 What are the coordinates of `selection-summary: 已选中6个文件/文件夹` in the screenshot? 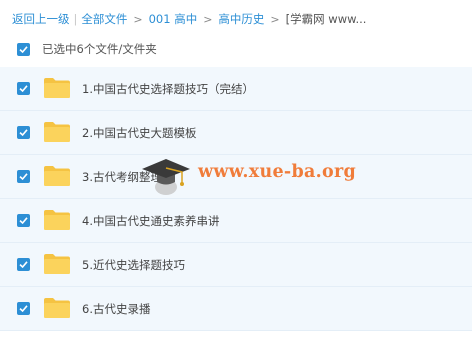 It's located at (99, 49).